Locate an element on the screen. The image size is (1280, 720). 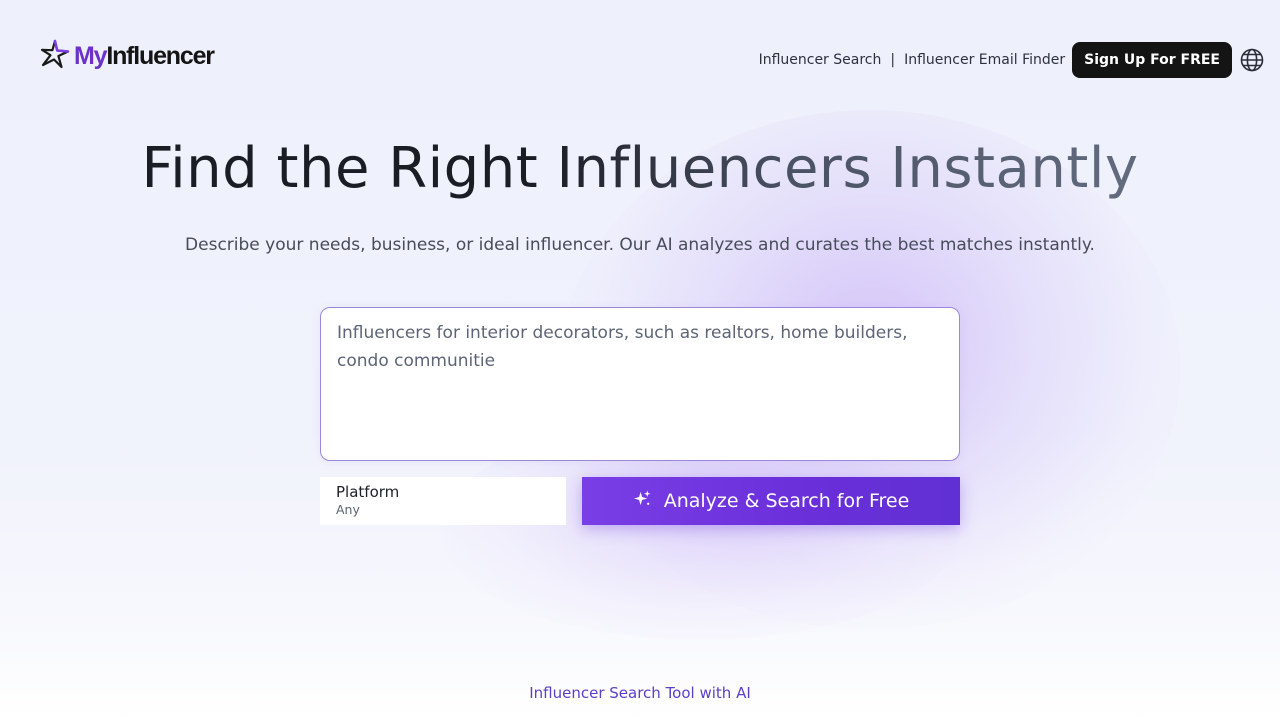
footer-tool-link: Influencer Search Tool with AI is located at coordinates (640, 693).